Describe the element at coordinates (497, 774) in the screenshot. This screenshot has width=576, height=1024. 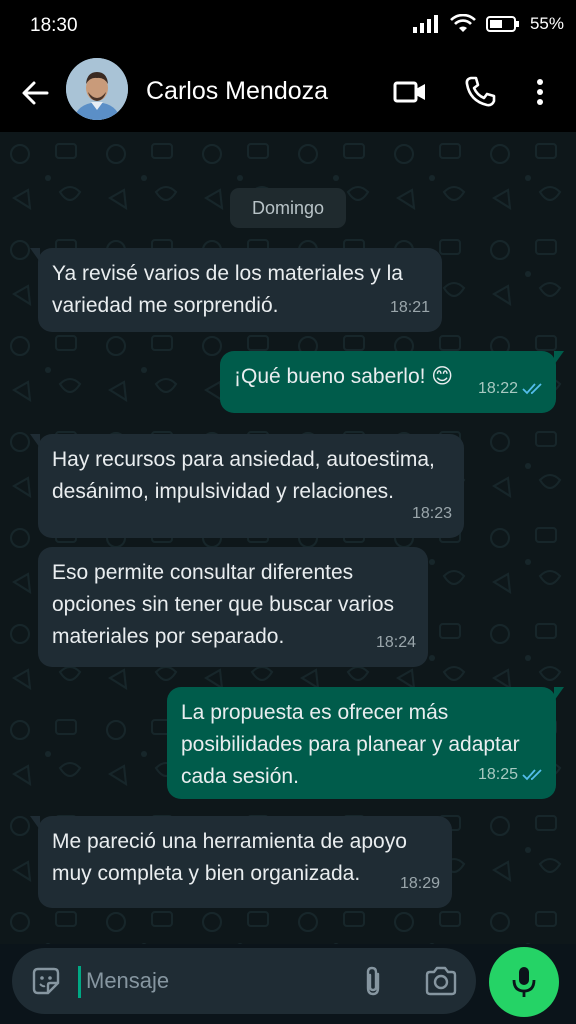
I see `message-time: 18:25` at that location.